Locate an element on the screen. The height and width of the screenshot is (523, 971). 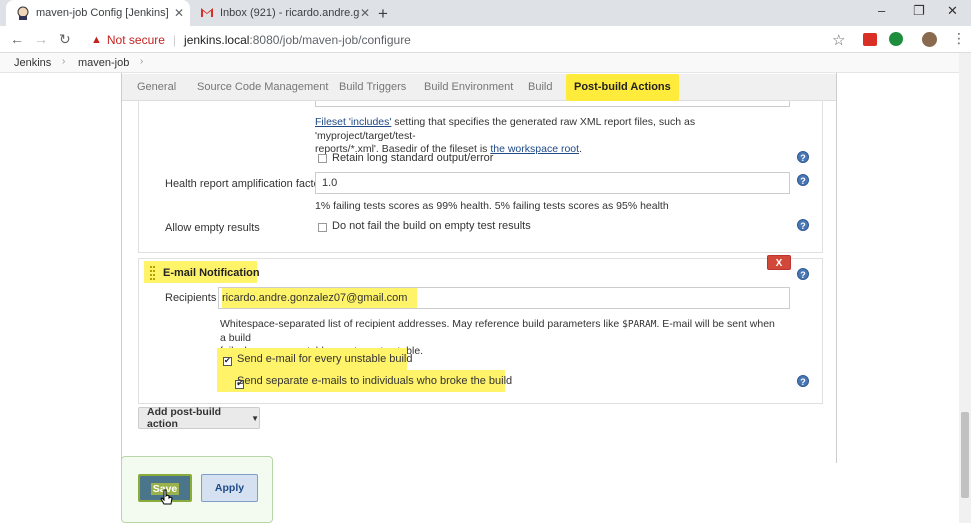
fileset-desc-period: . is located at coordinates (580, 149).